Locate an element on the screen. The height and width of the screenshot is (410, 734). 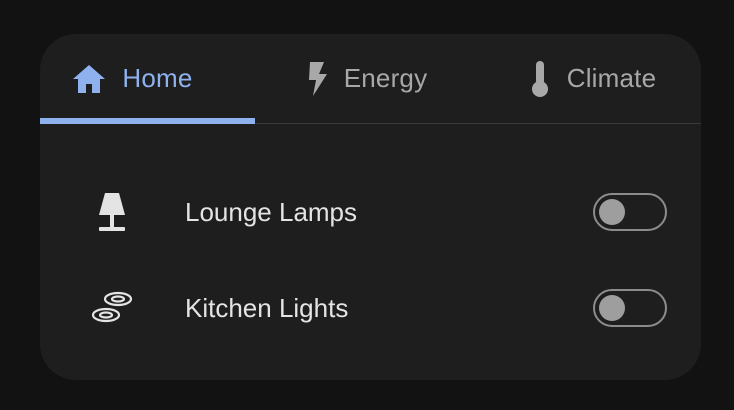
ceiling-lights-icon is located at coordinates (112, 308).